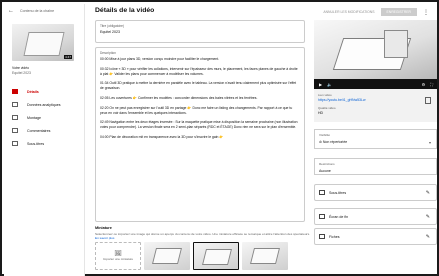 Image resolution: width=439 pixels, height=276 pixels. I want to click on player-controls: ▶ 🔈 ⚙ ⛶, so click(375, 84).